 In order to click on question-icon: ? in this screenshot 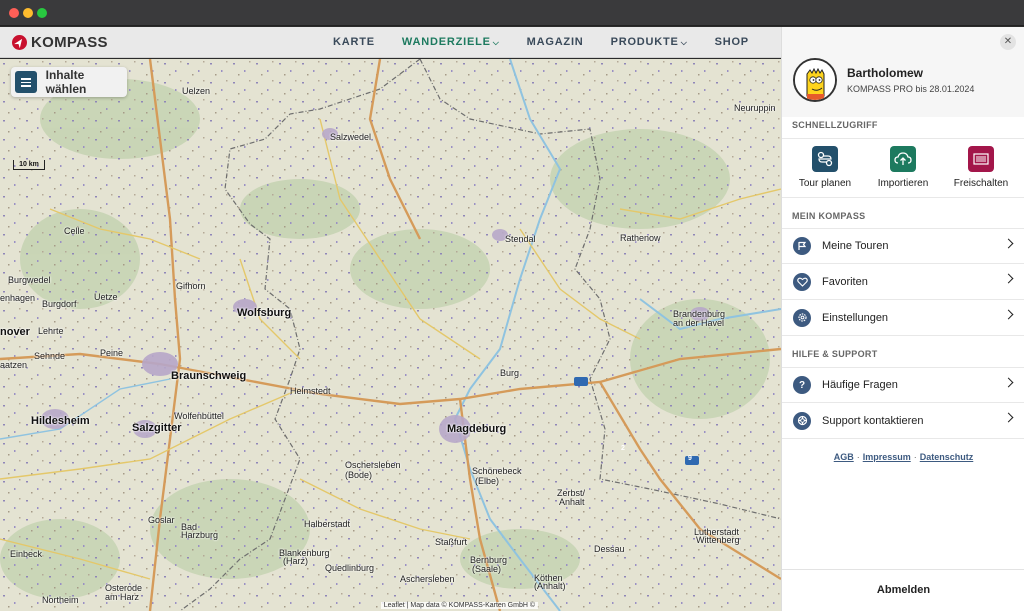, I will do `click(802, 385)`.